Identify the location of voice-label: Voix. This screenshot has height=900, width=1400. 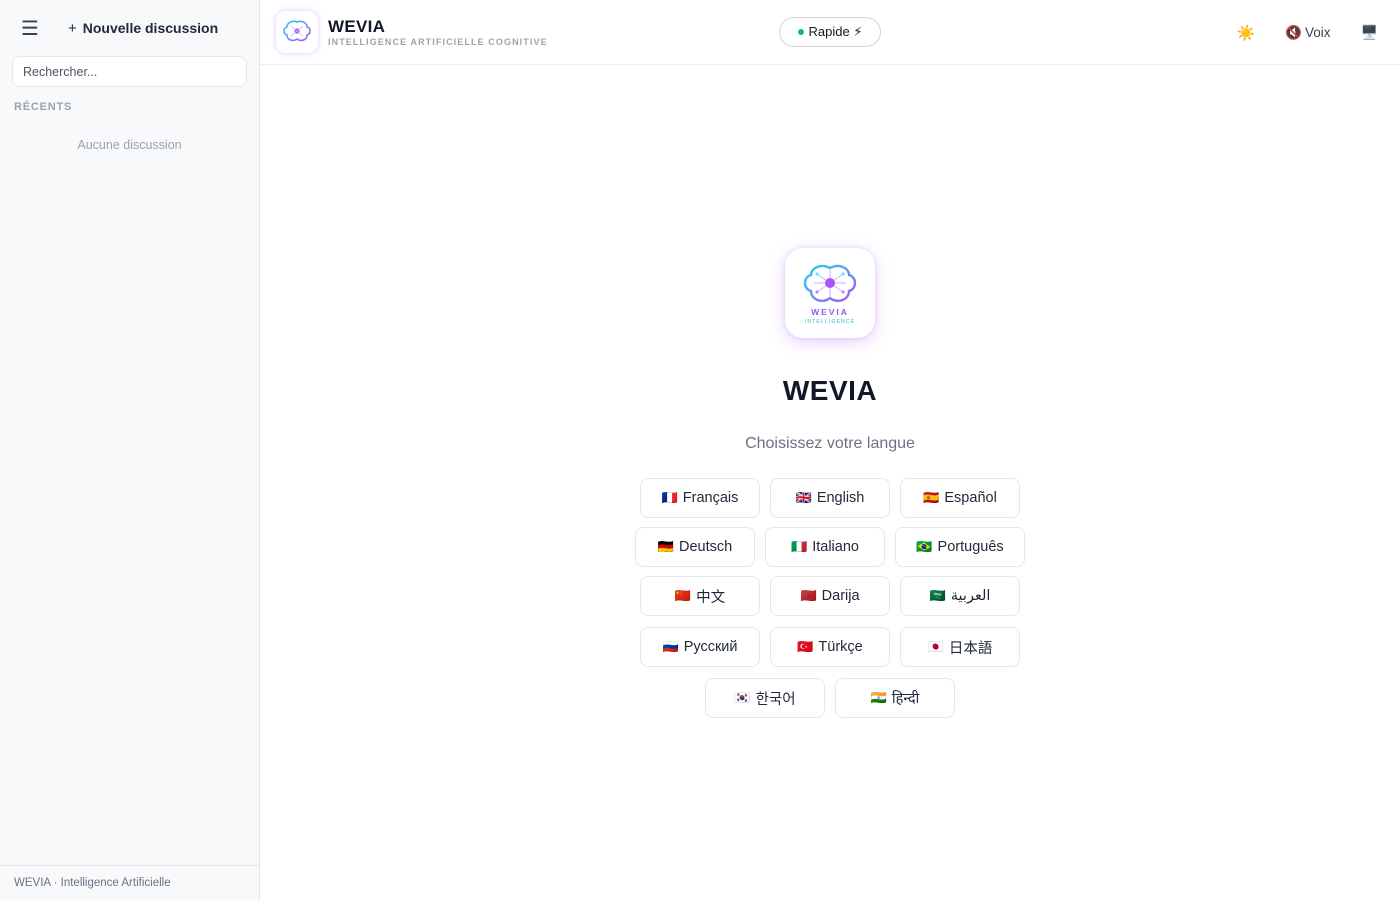
(1318, 32).